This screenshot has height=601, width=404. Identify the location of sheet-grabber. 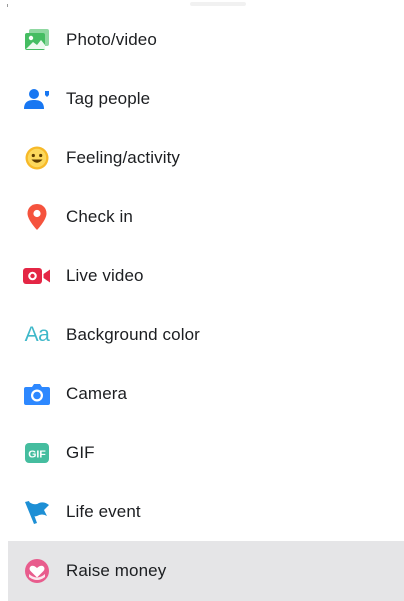
(202, 5).